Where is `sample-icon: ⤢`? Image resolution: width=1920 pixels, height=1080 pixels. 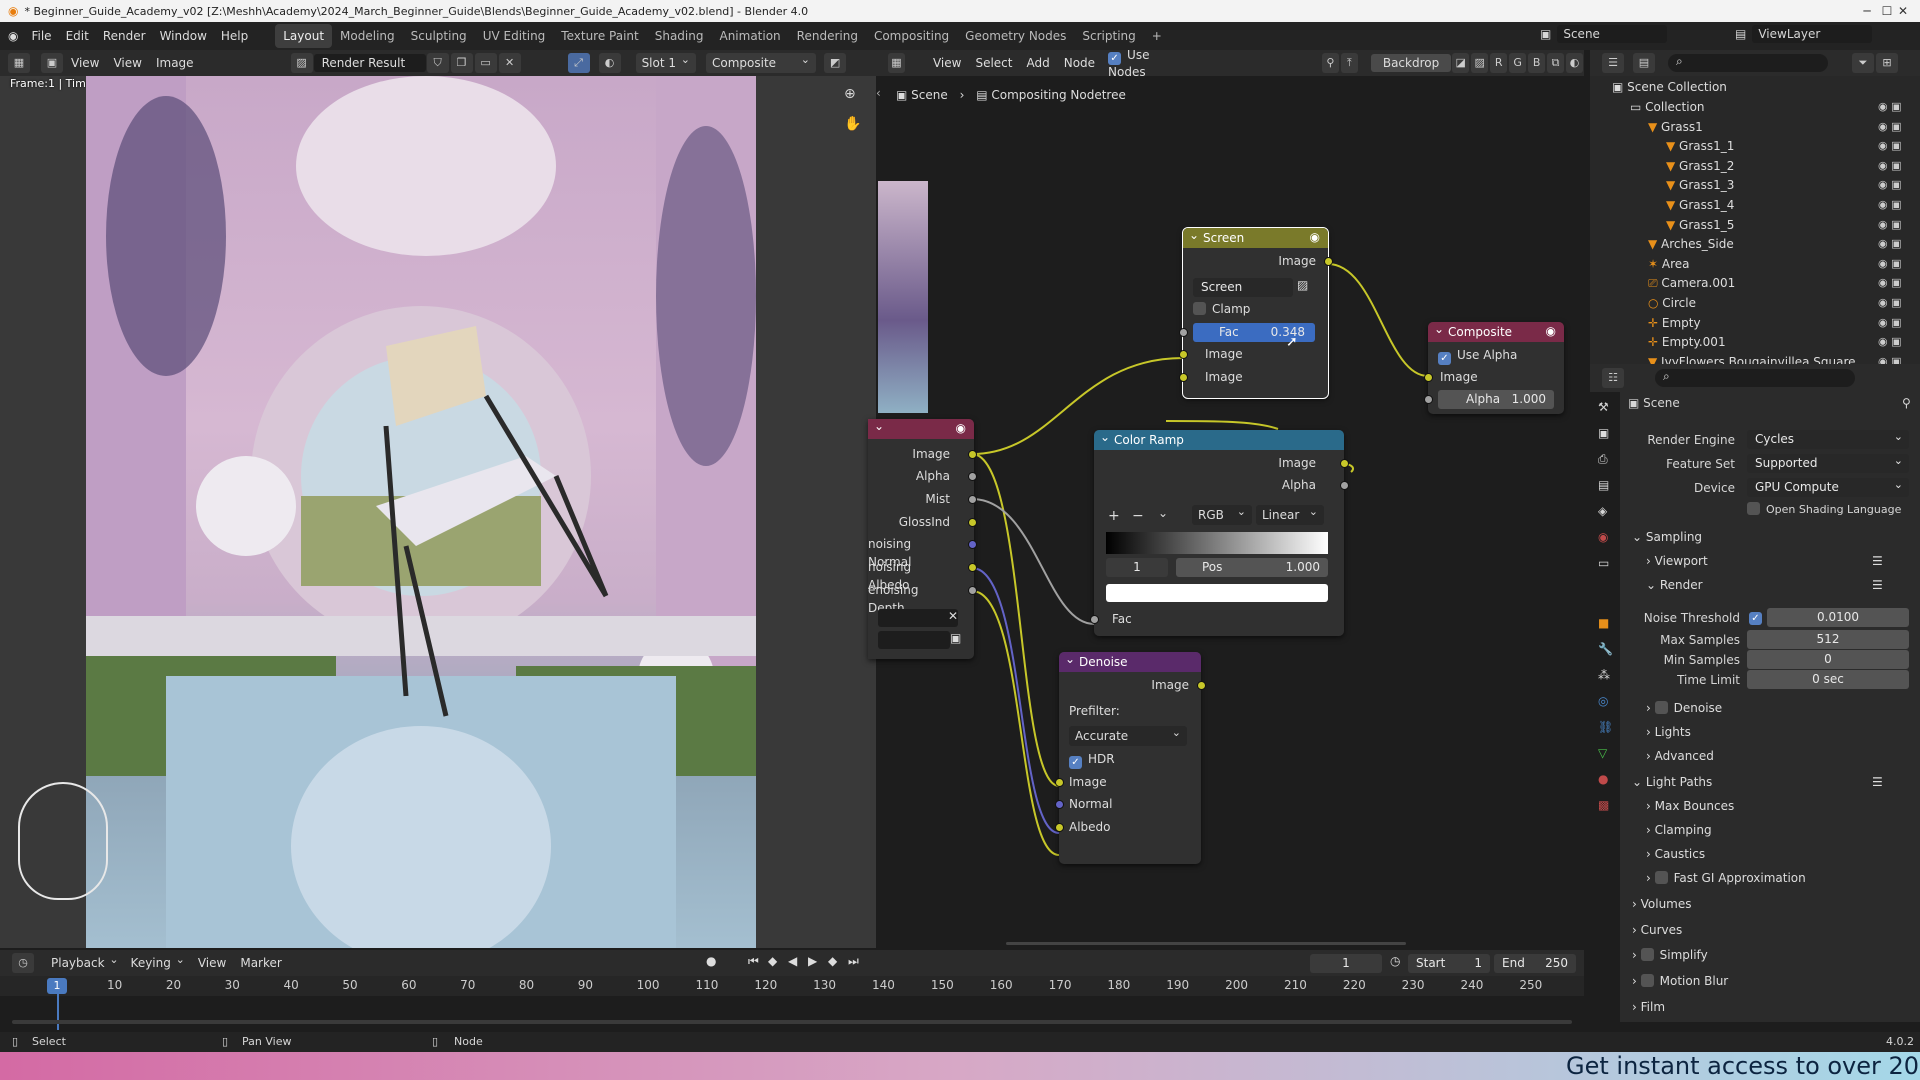
sample-icon: ⤢ is located at coordinates (578, 63).